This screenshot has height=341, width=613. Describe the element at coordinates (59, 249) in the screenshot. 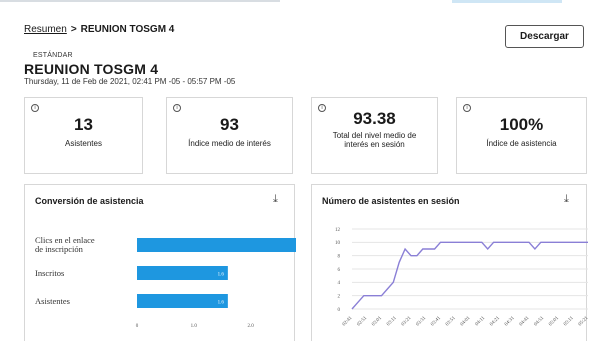

I see `bar-category-label: de inscripción` at that location.